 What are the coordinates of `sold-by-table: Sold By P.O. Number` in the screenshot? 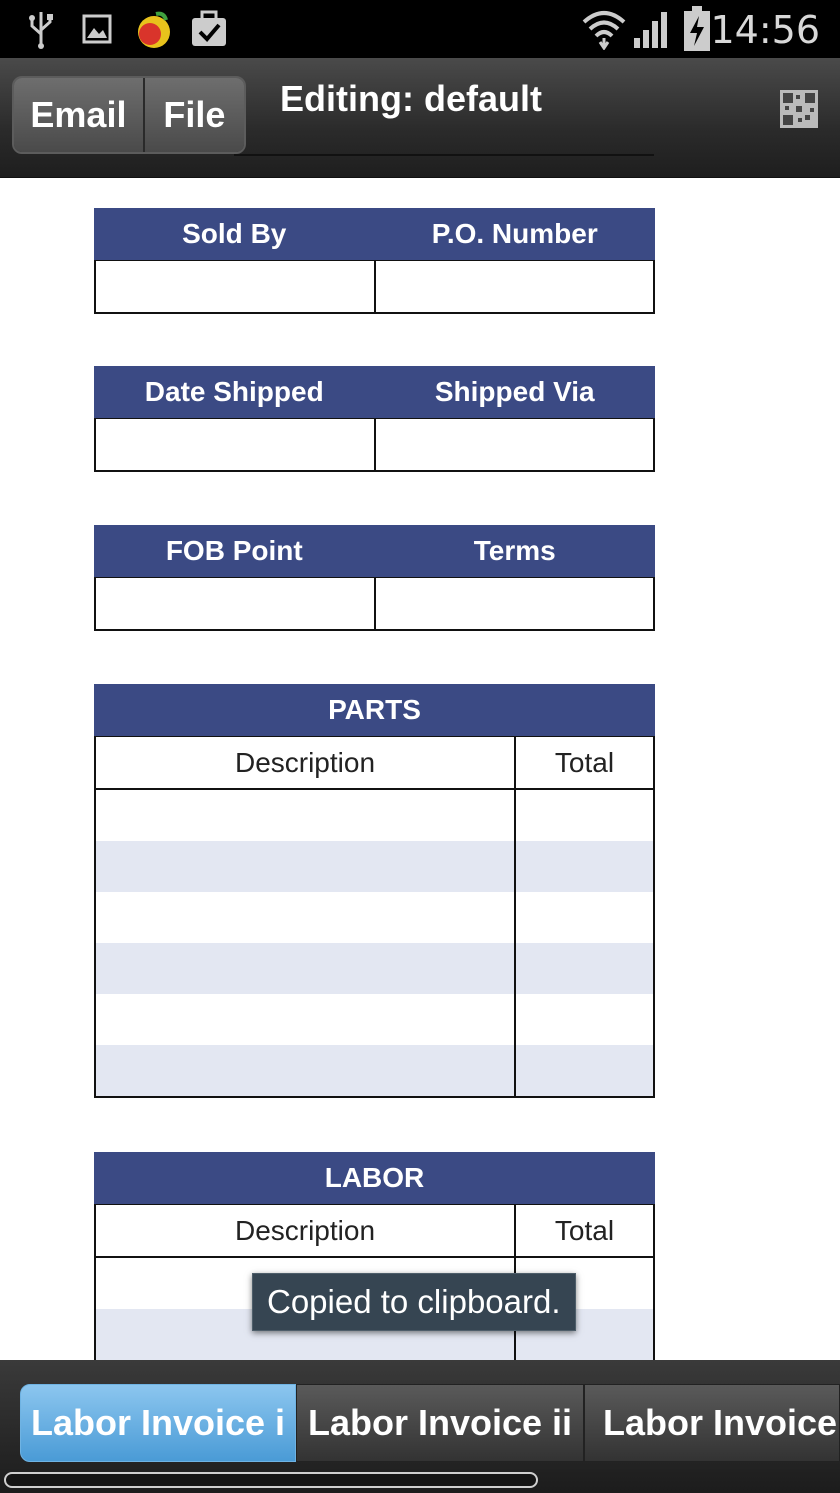 It's located at (374, 261).